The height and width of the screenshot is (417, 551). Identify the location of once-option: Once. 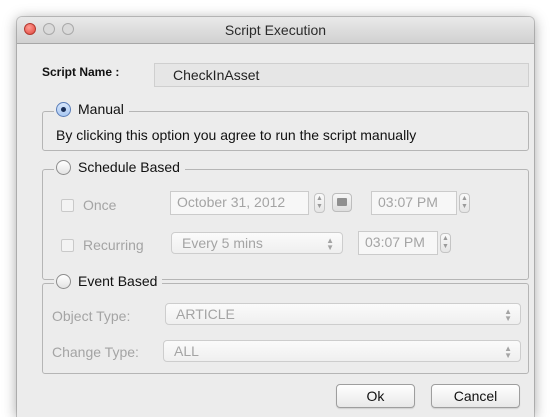
(88, 205).